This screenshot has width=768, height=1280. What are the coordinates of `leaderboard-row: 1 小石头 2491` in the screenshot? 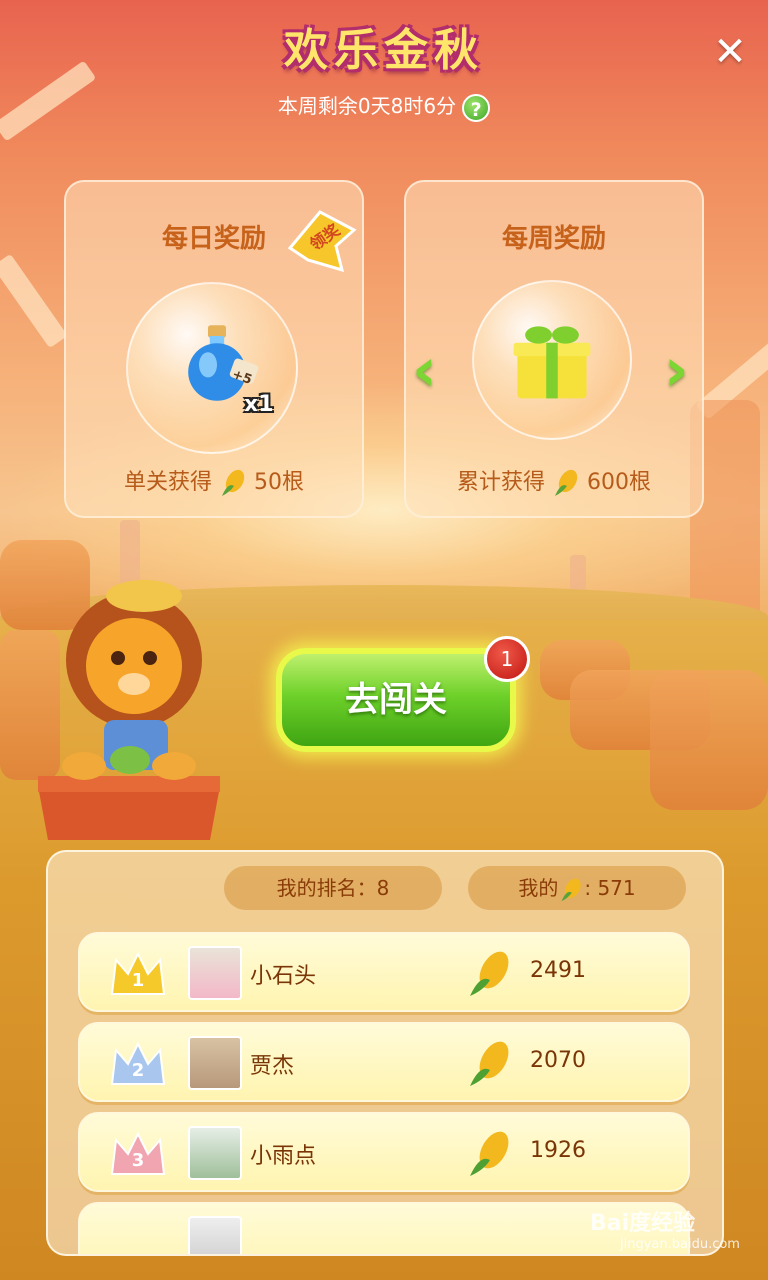 It's located at (384, 972).